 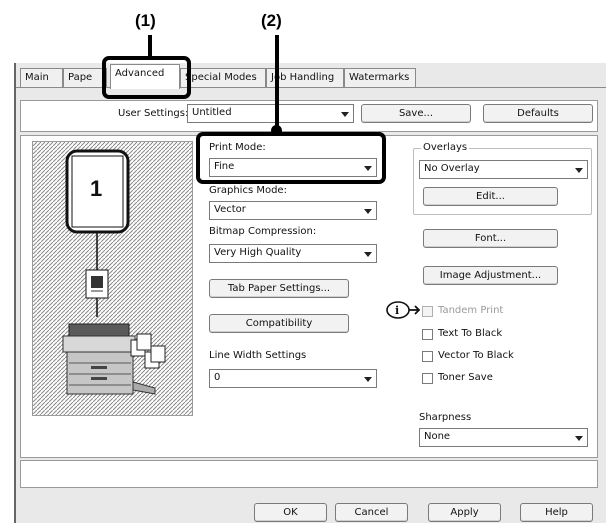 What do you see at coordinates (371, 512) in the screenshot?
I see `cancel-button: Cancel` at bounding box center [371, 512].